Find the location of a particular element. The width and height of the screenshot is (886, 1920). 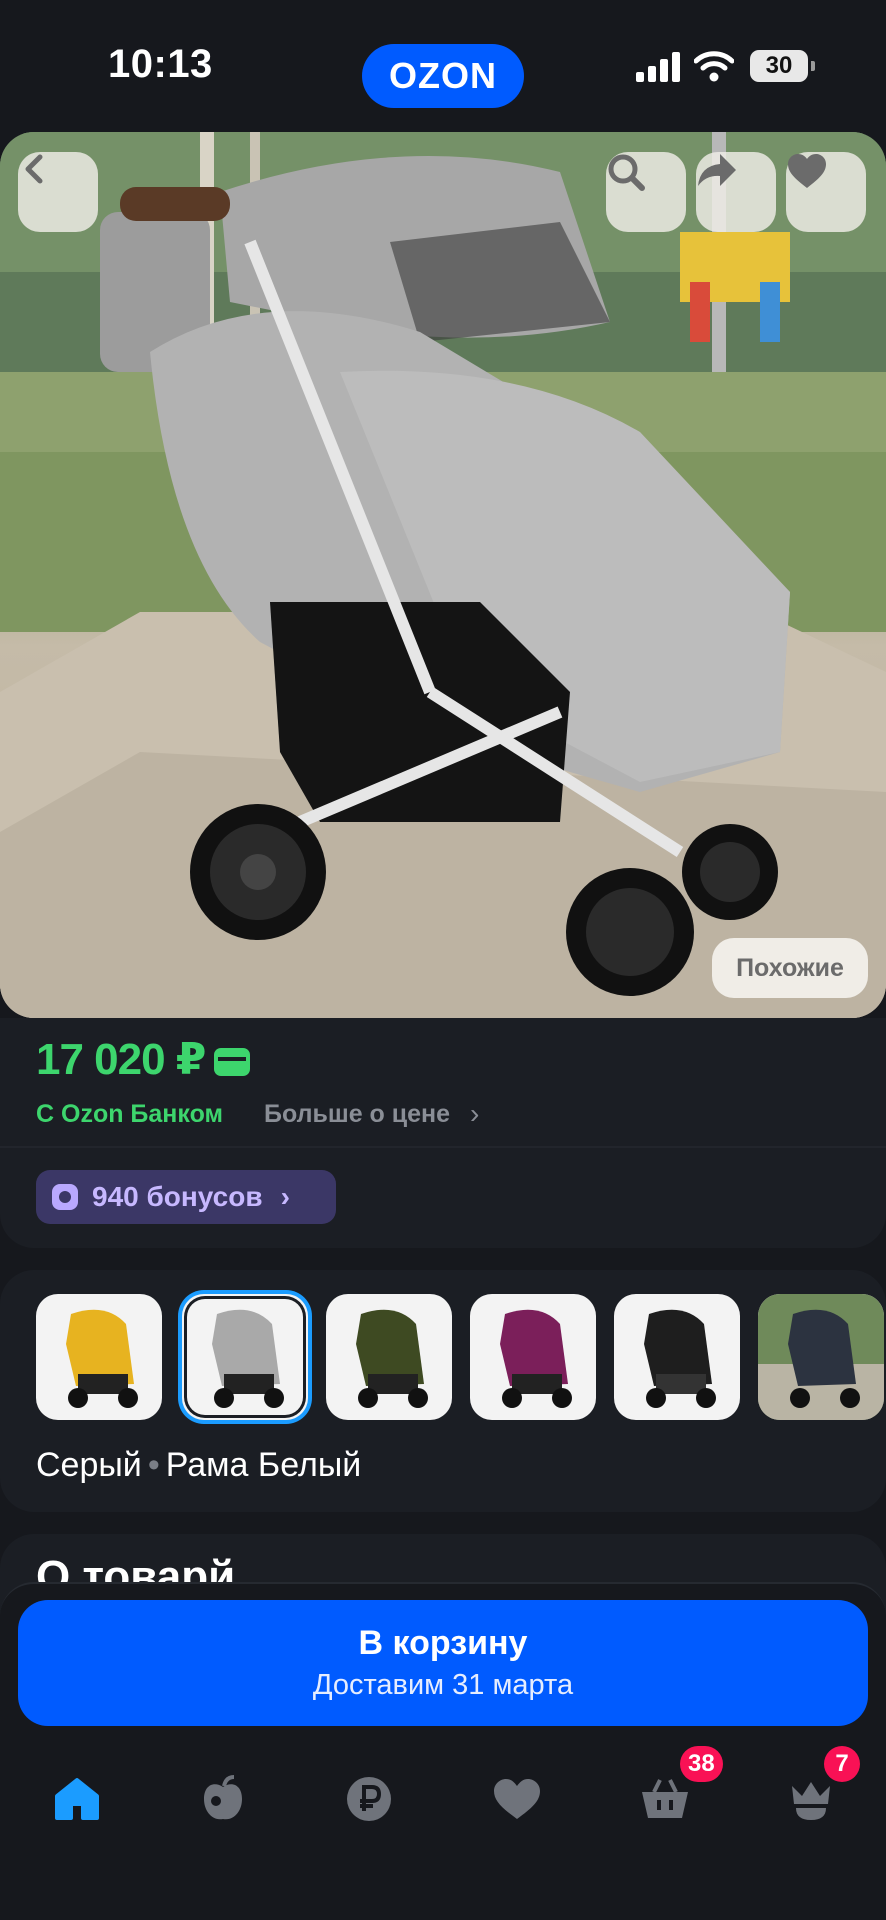

share-icon is located at coordinates (717, 170).